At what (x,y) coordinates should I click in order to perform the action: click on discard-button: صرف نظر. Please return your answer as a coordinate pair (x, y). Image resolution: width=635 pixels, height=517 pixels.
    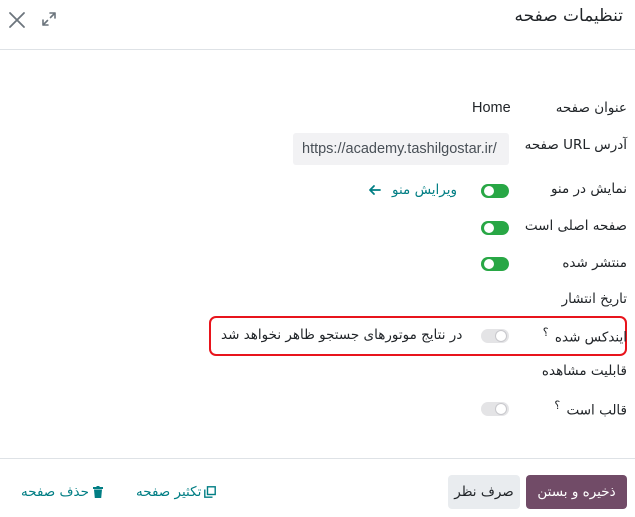
    Looking at the image, I should click on (484, 492).